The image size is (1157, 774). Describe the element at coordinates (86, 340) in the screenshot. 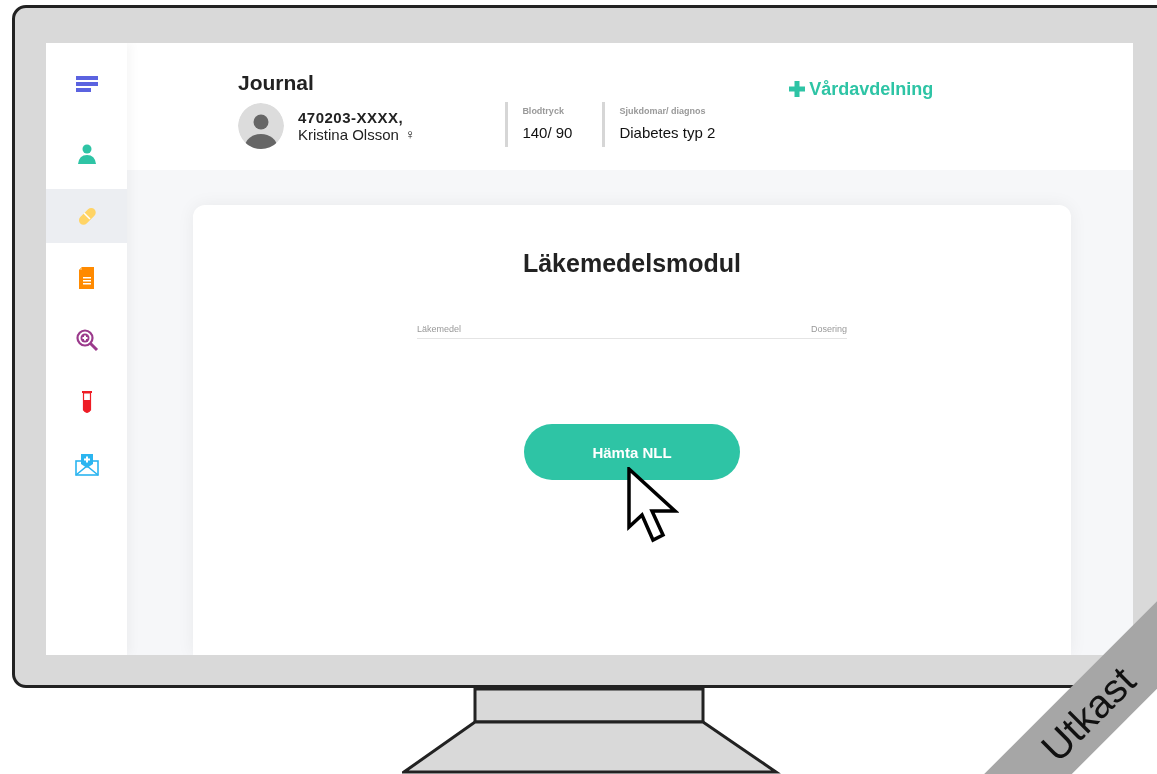

I see `magnifier-plus-icon` at that location.